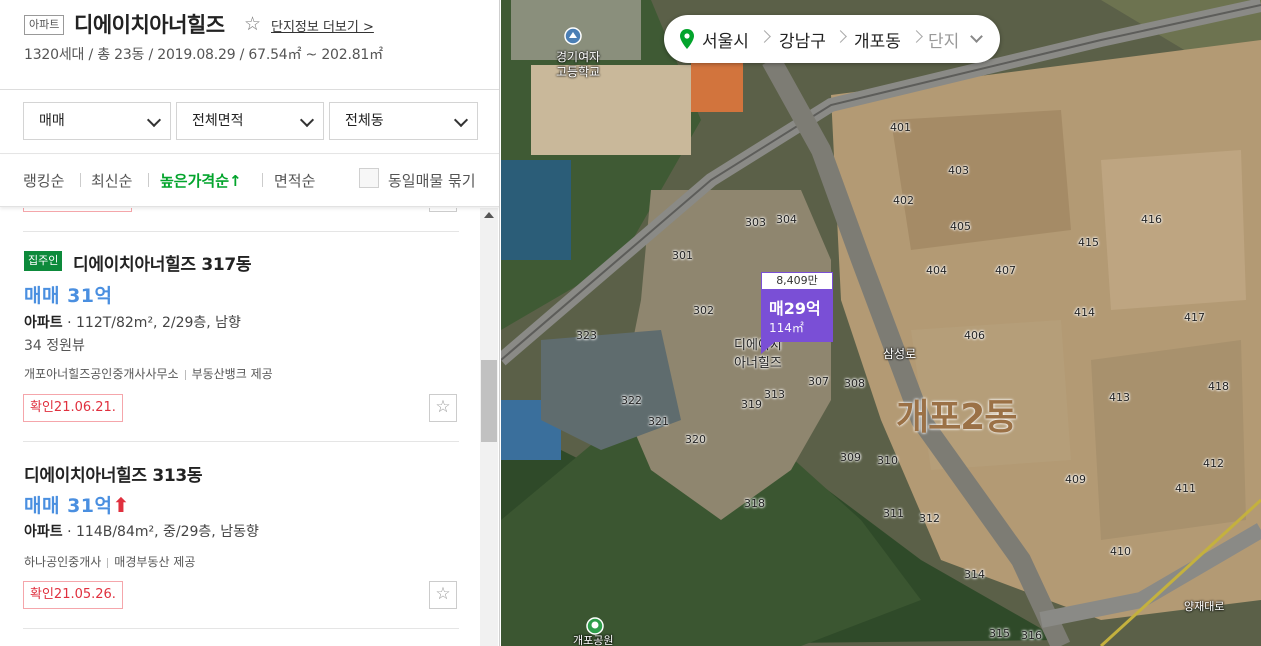 The width and height of the screenshot is (1261, 646). Describe the element at coordinates (489, 401) in the screenshot. I see `scrollbar-thumb` at that location.